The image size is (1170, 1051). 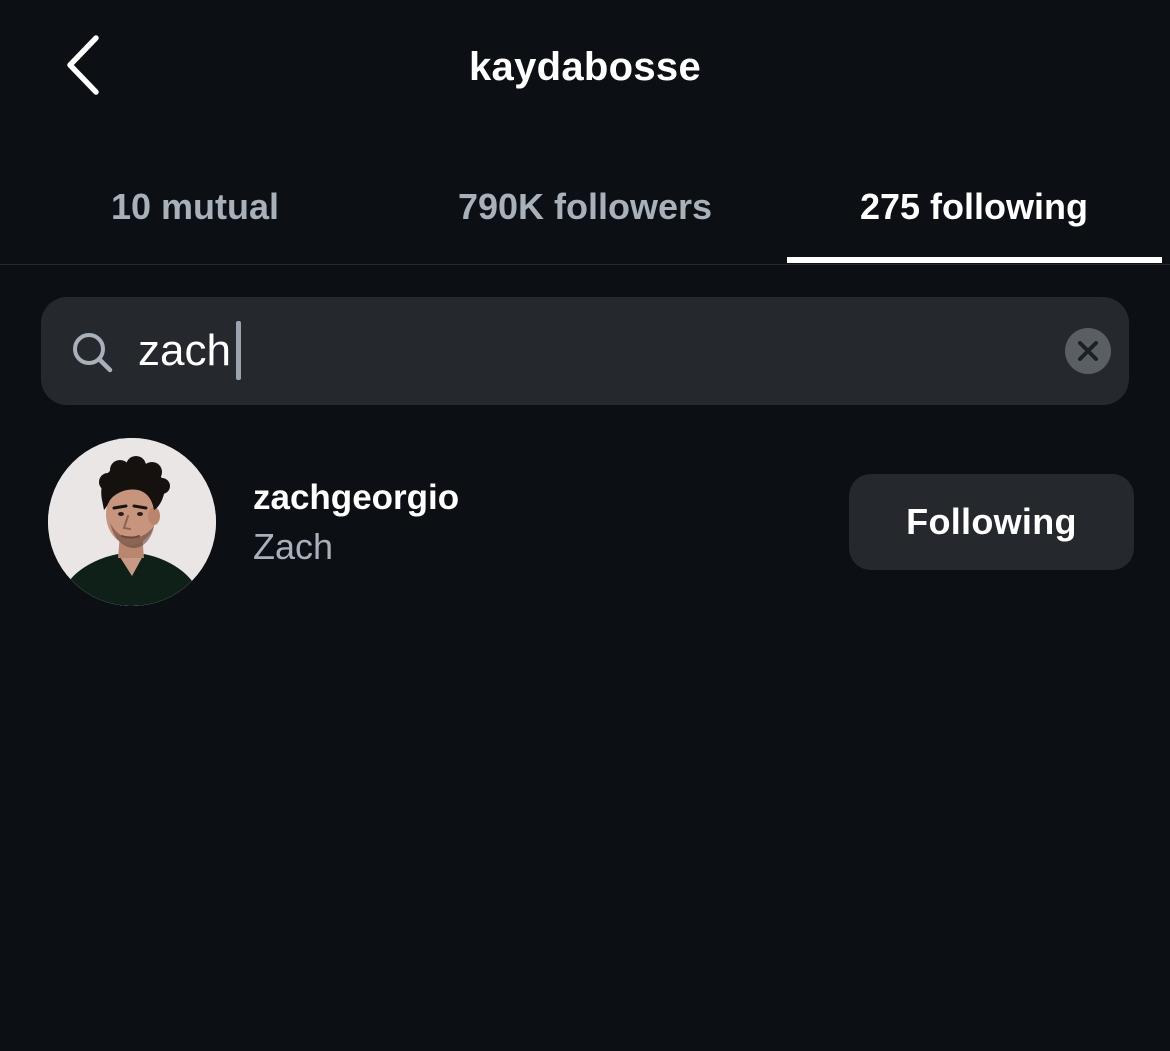 I want to click on result-username: zachgeorgio, so click(x=356, y=498).